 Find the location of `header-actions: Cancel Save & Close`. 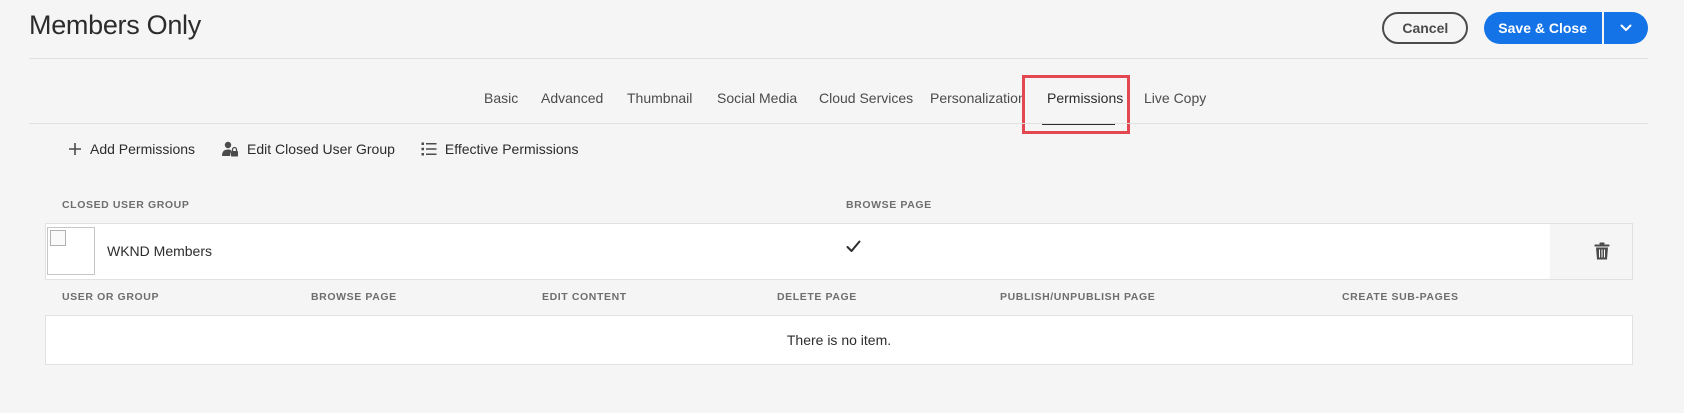

header-actions: Cancel Save & Close is located at coordinates (1515, 28).